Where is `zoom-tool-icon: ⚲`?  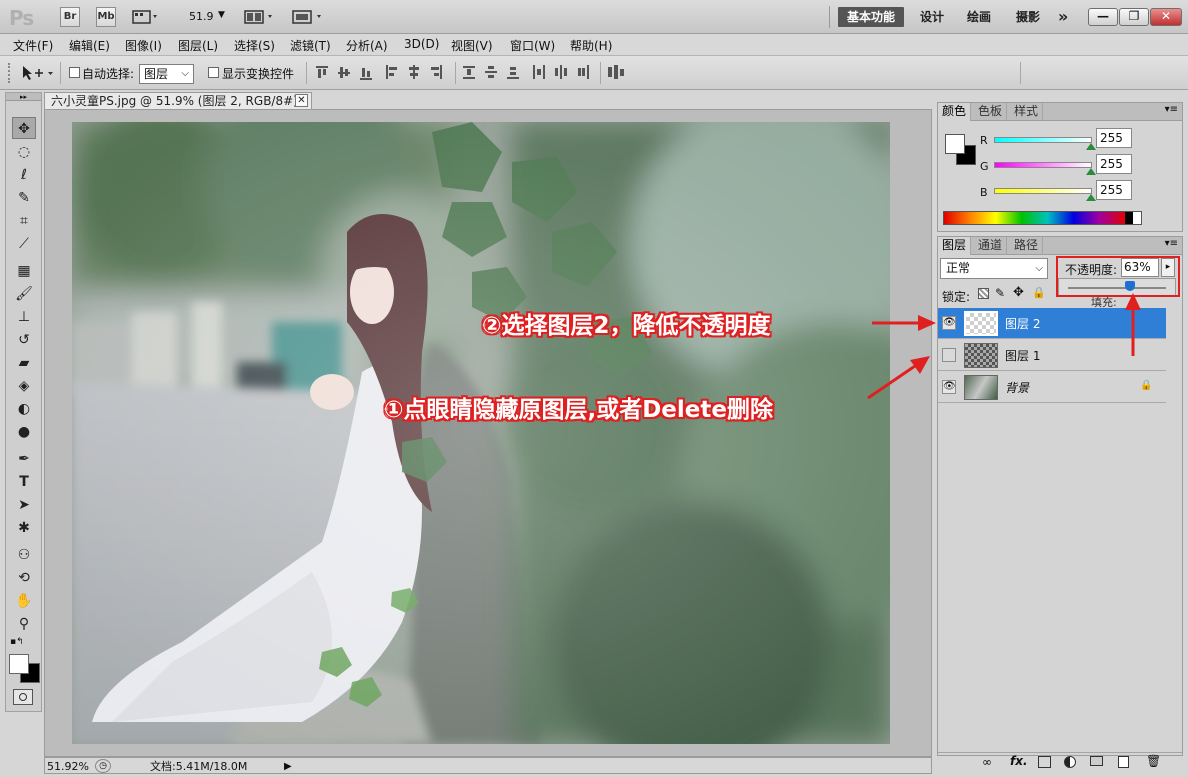 zoom-tool-icon: ⚲ is located at coordinates (24, 624).